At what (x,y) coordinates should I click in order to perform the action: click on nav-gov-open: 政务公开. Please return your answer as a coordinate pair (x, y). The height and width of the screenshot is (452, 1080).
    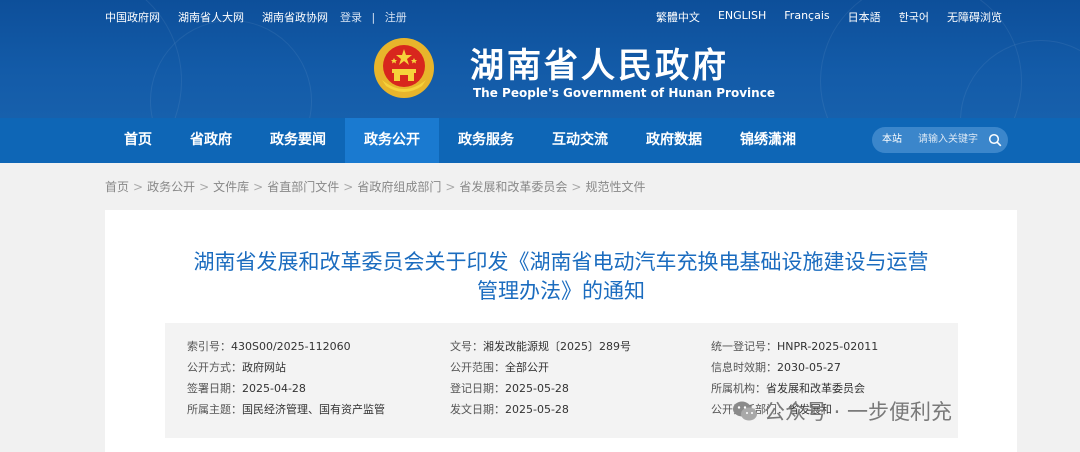
    Looking at the image, I should click on (392, 140).